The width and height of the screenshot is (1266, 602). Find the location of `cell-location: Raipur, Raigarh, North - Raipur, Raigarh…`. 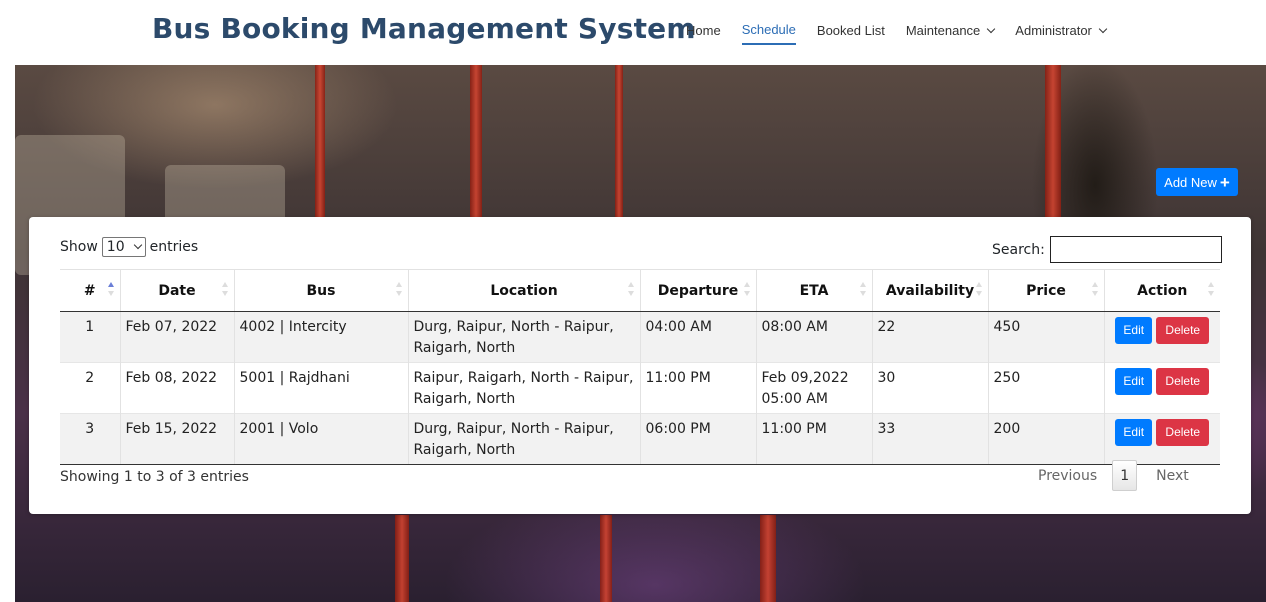

cell-location: Raipur, Raigarh, North - Raipur, Raigarh… is located at coordinates (523, 388).